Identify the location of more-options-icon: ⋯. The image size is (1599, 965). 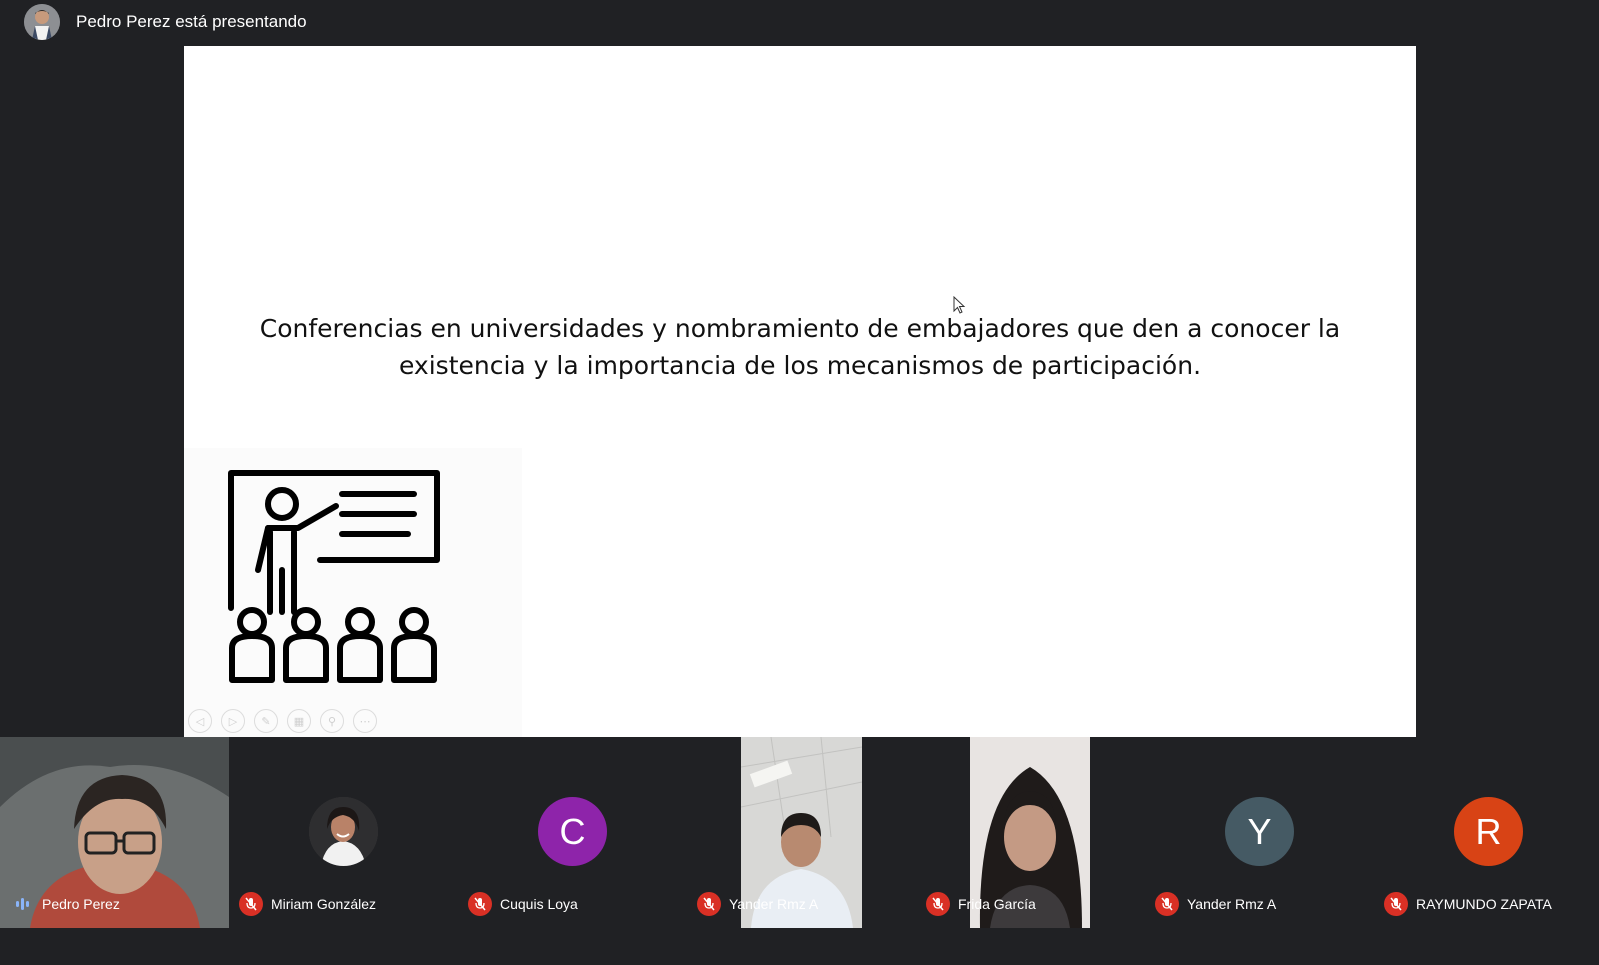
(365, 721).